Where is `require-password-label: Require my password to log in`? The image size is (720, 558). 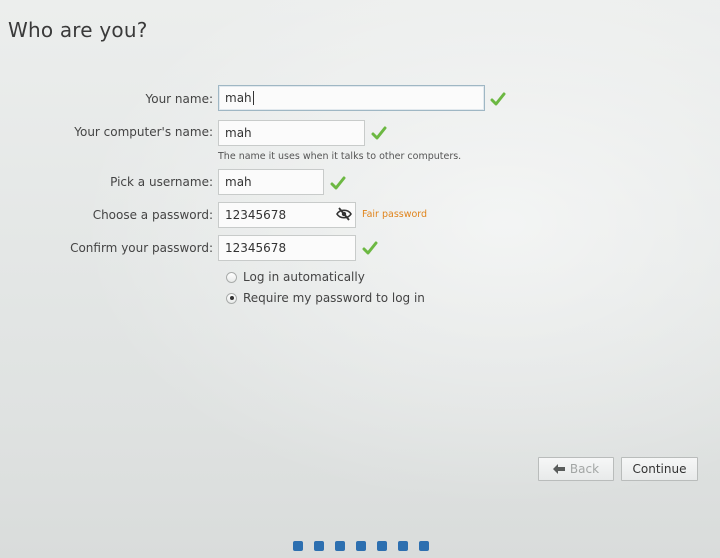
require-password-label: Require my password to log in is located at coordinates (334, 298).